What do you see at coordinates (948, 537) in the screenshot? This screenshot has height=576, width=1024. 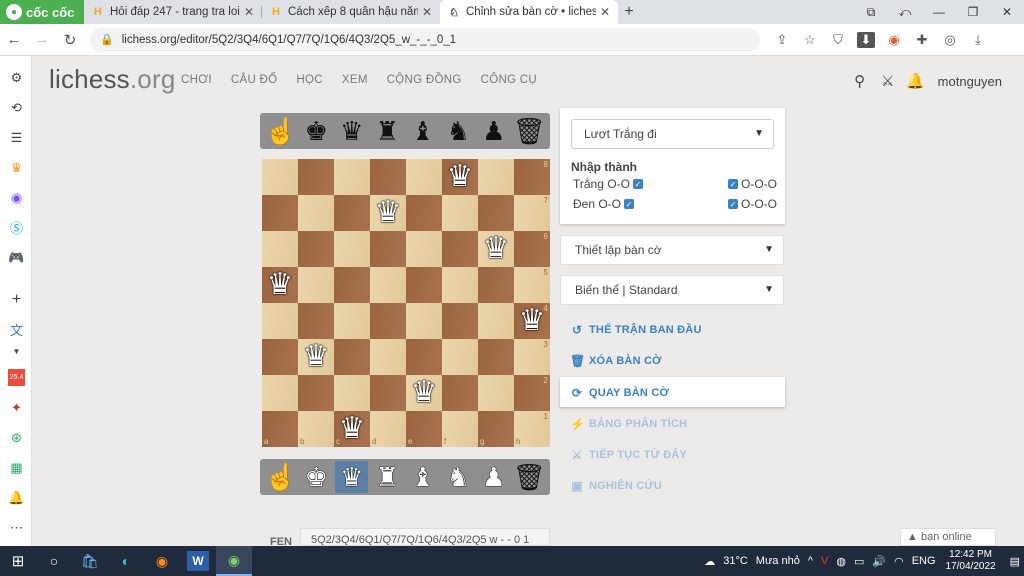 I see `online-friends-toggle: ▲ bạn online` at bounding box center [948, 537].